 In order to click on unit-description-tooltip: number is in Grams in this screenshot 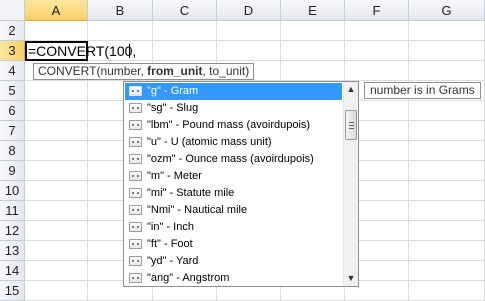, I will do `click(422, 90)`.